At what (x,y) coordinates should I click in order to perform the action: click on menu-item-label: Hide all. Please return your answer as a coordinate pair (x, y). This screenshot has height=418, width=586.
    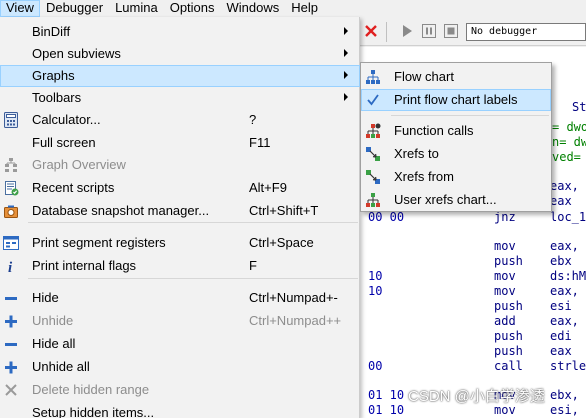
    Looking at the image, I should click on (54, 343).